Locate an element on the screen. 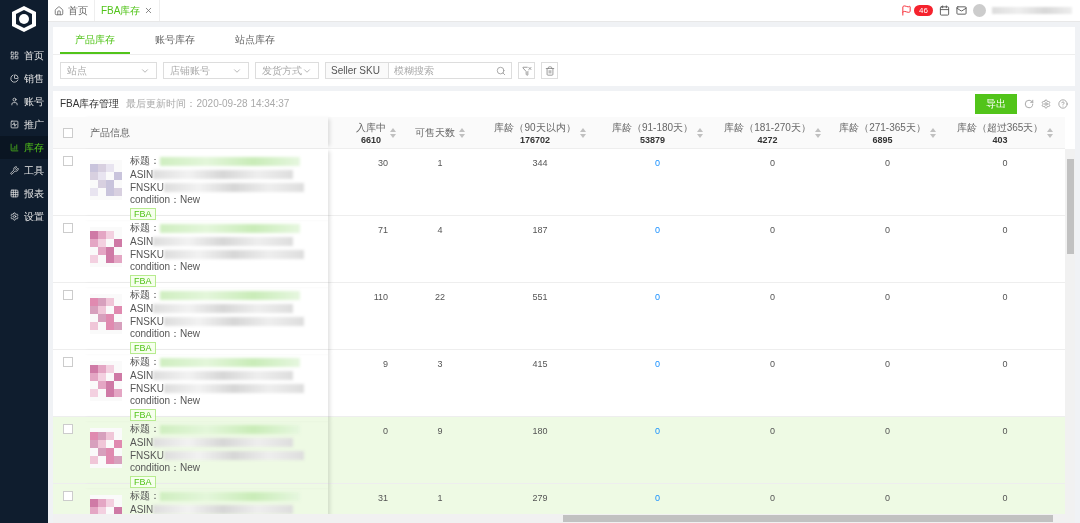 The width and height of the screenshot is (1080, 523). table-cell-text: 187 is located at coordinates (540, 230).